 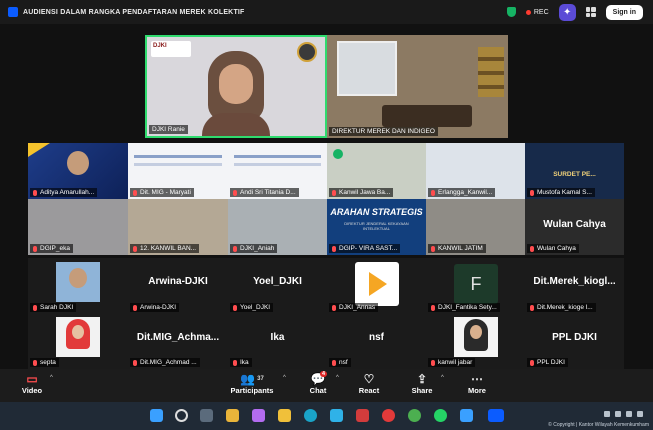 I want to click on participant-tile: KANWIL JATIM, so click(x=475, y=227).